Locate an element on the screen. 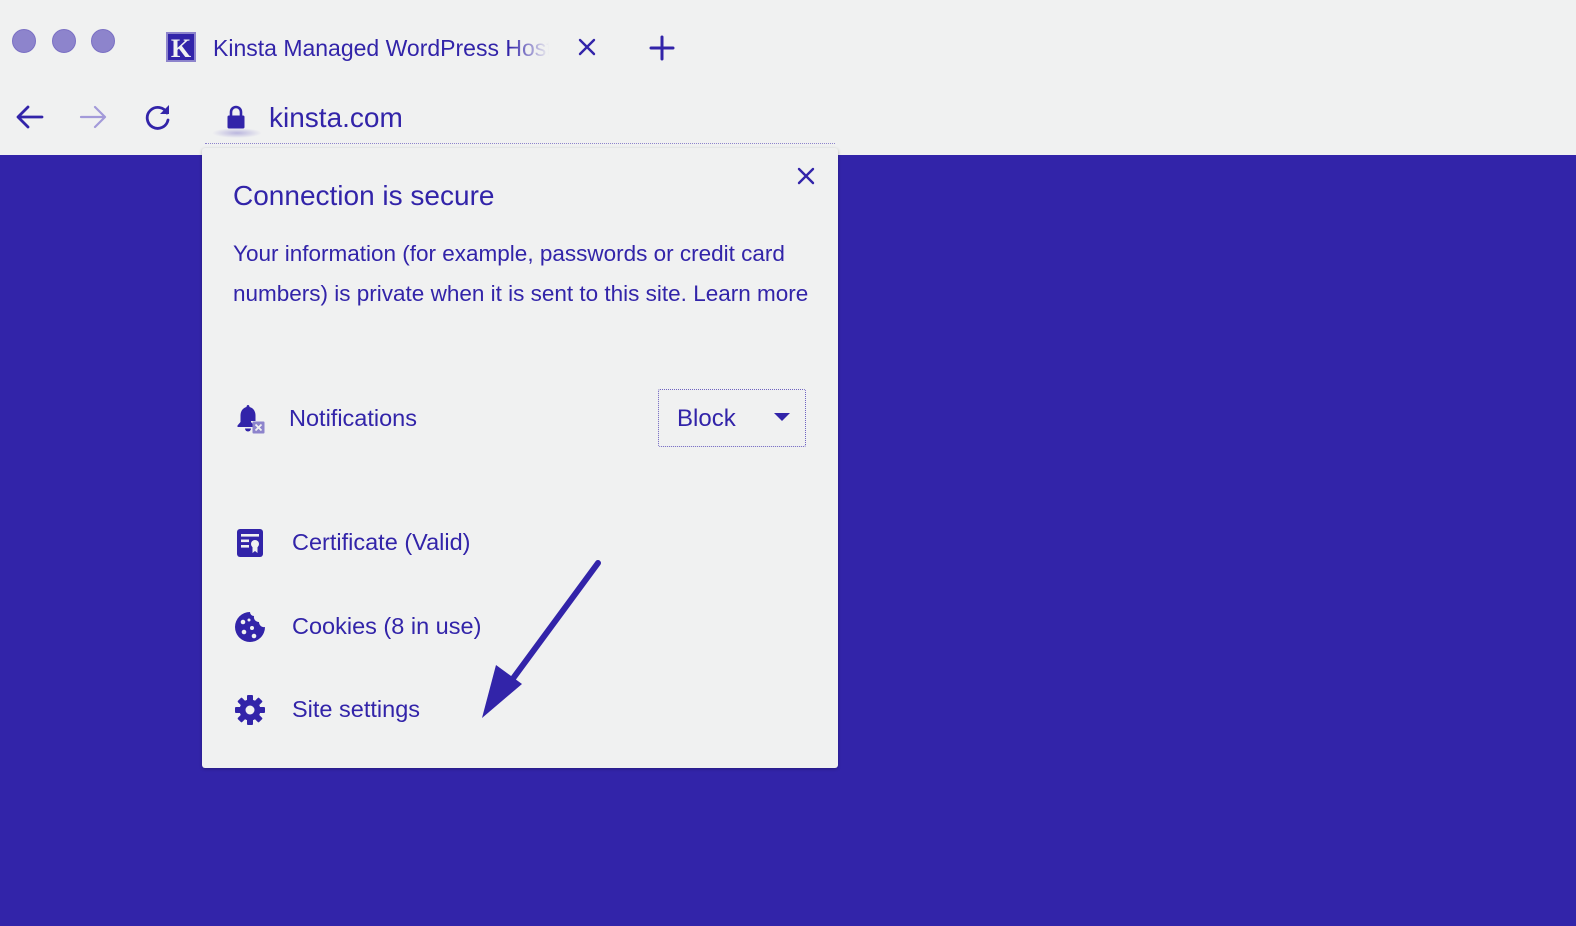 The width and height of the screenshot is (1576, 926). window-minimize-button is located at coordinates (64, 41).